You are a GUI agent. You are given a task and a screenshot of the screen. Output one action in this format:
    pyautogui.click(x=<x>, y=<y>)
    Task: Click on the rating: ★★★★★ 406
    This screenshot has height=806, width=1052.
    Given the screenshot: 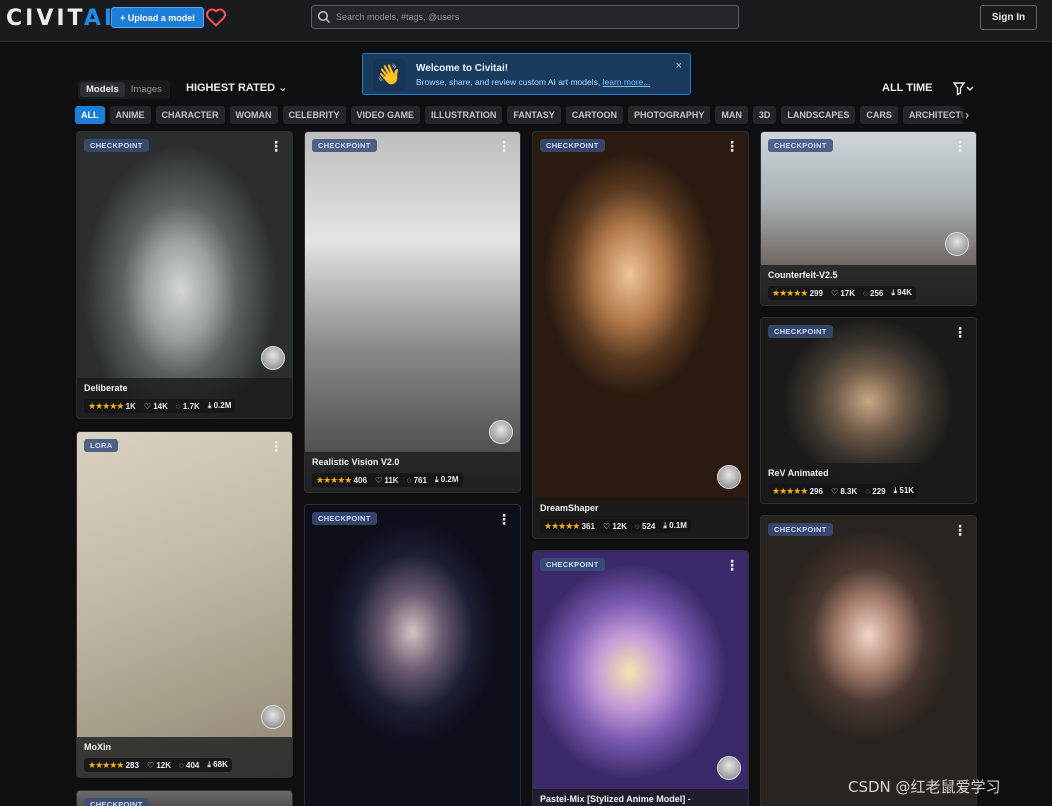 What is the action you would take?
    pyautogui.click(x=341, y=480)
    